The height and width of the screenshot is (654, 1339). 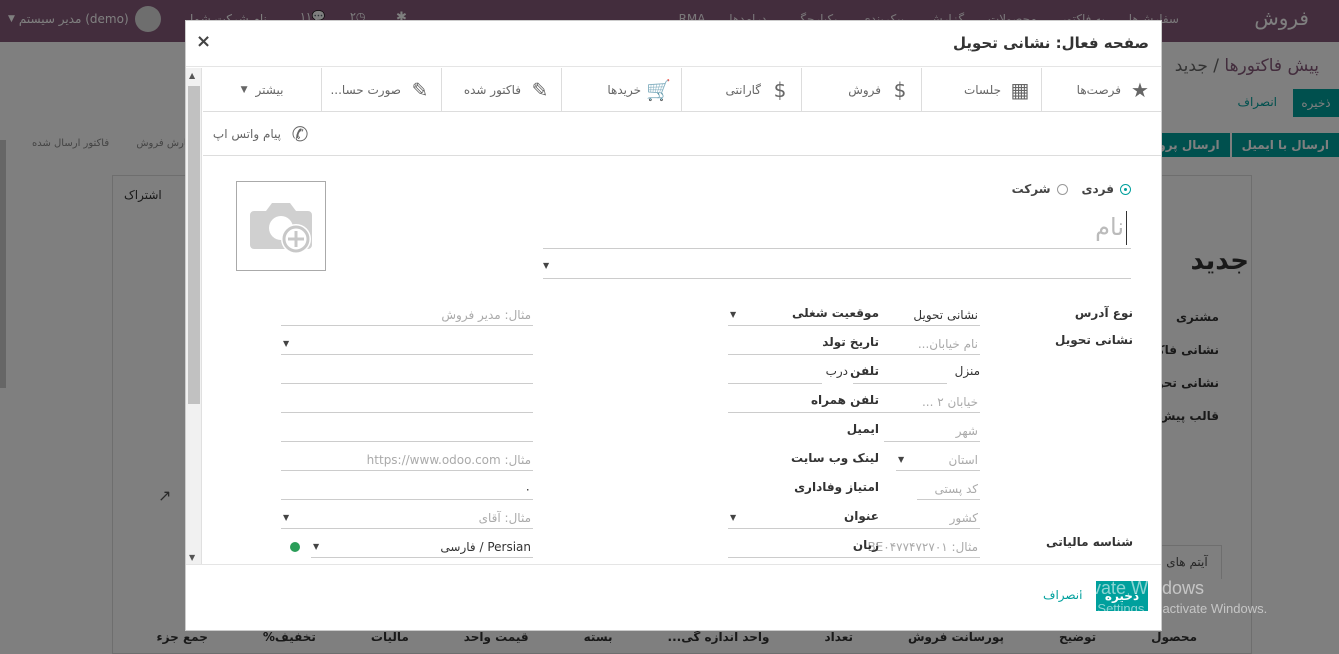 I want to click on job-position-input: مثال: مدیر فروش, so click(x=407, y=315).